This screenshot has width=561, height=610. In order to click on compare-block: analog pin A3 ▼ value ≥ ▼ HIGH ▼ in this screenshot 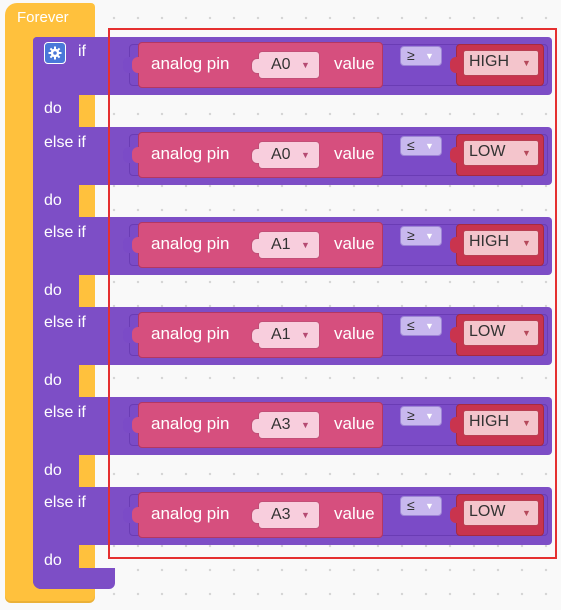, I will do `click(335, 425)`.